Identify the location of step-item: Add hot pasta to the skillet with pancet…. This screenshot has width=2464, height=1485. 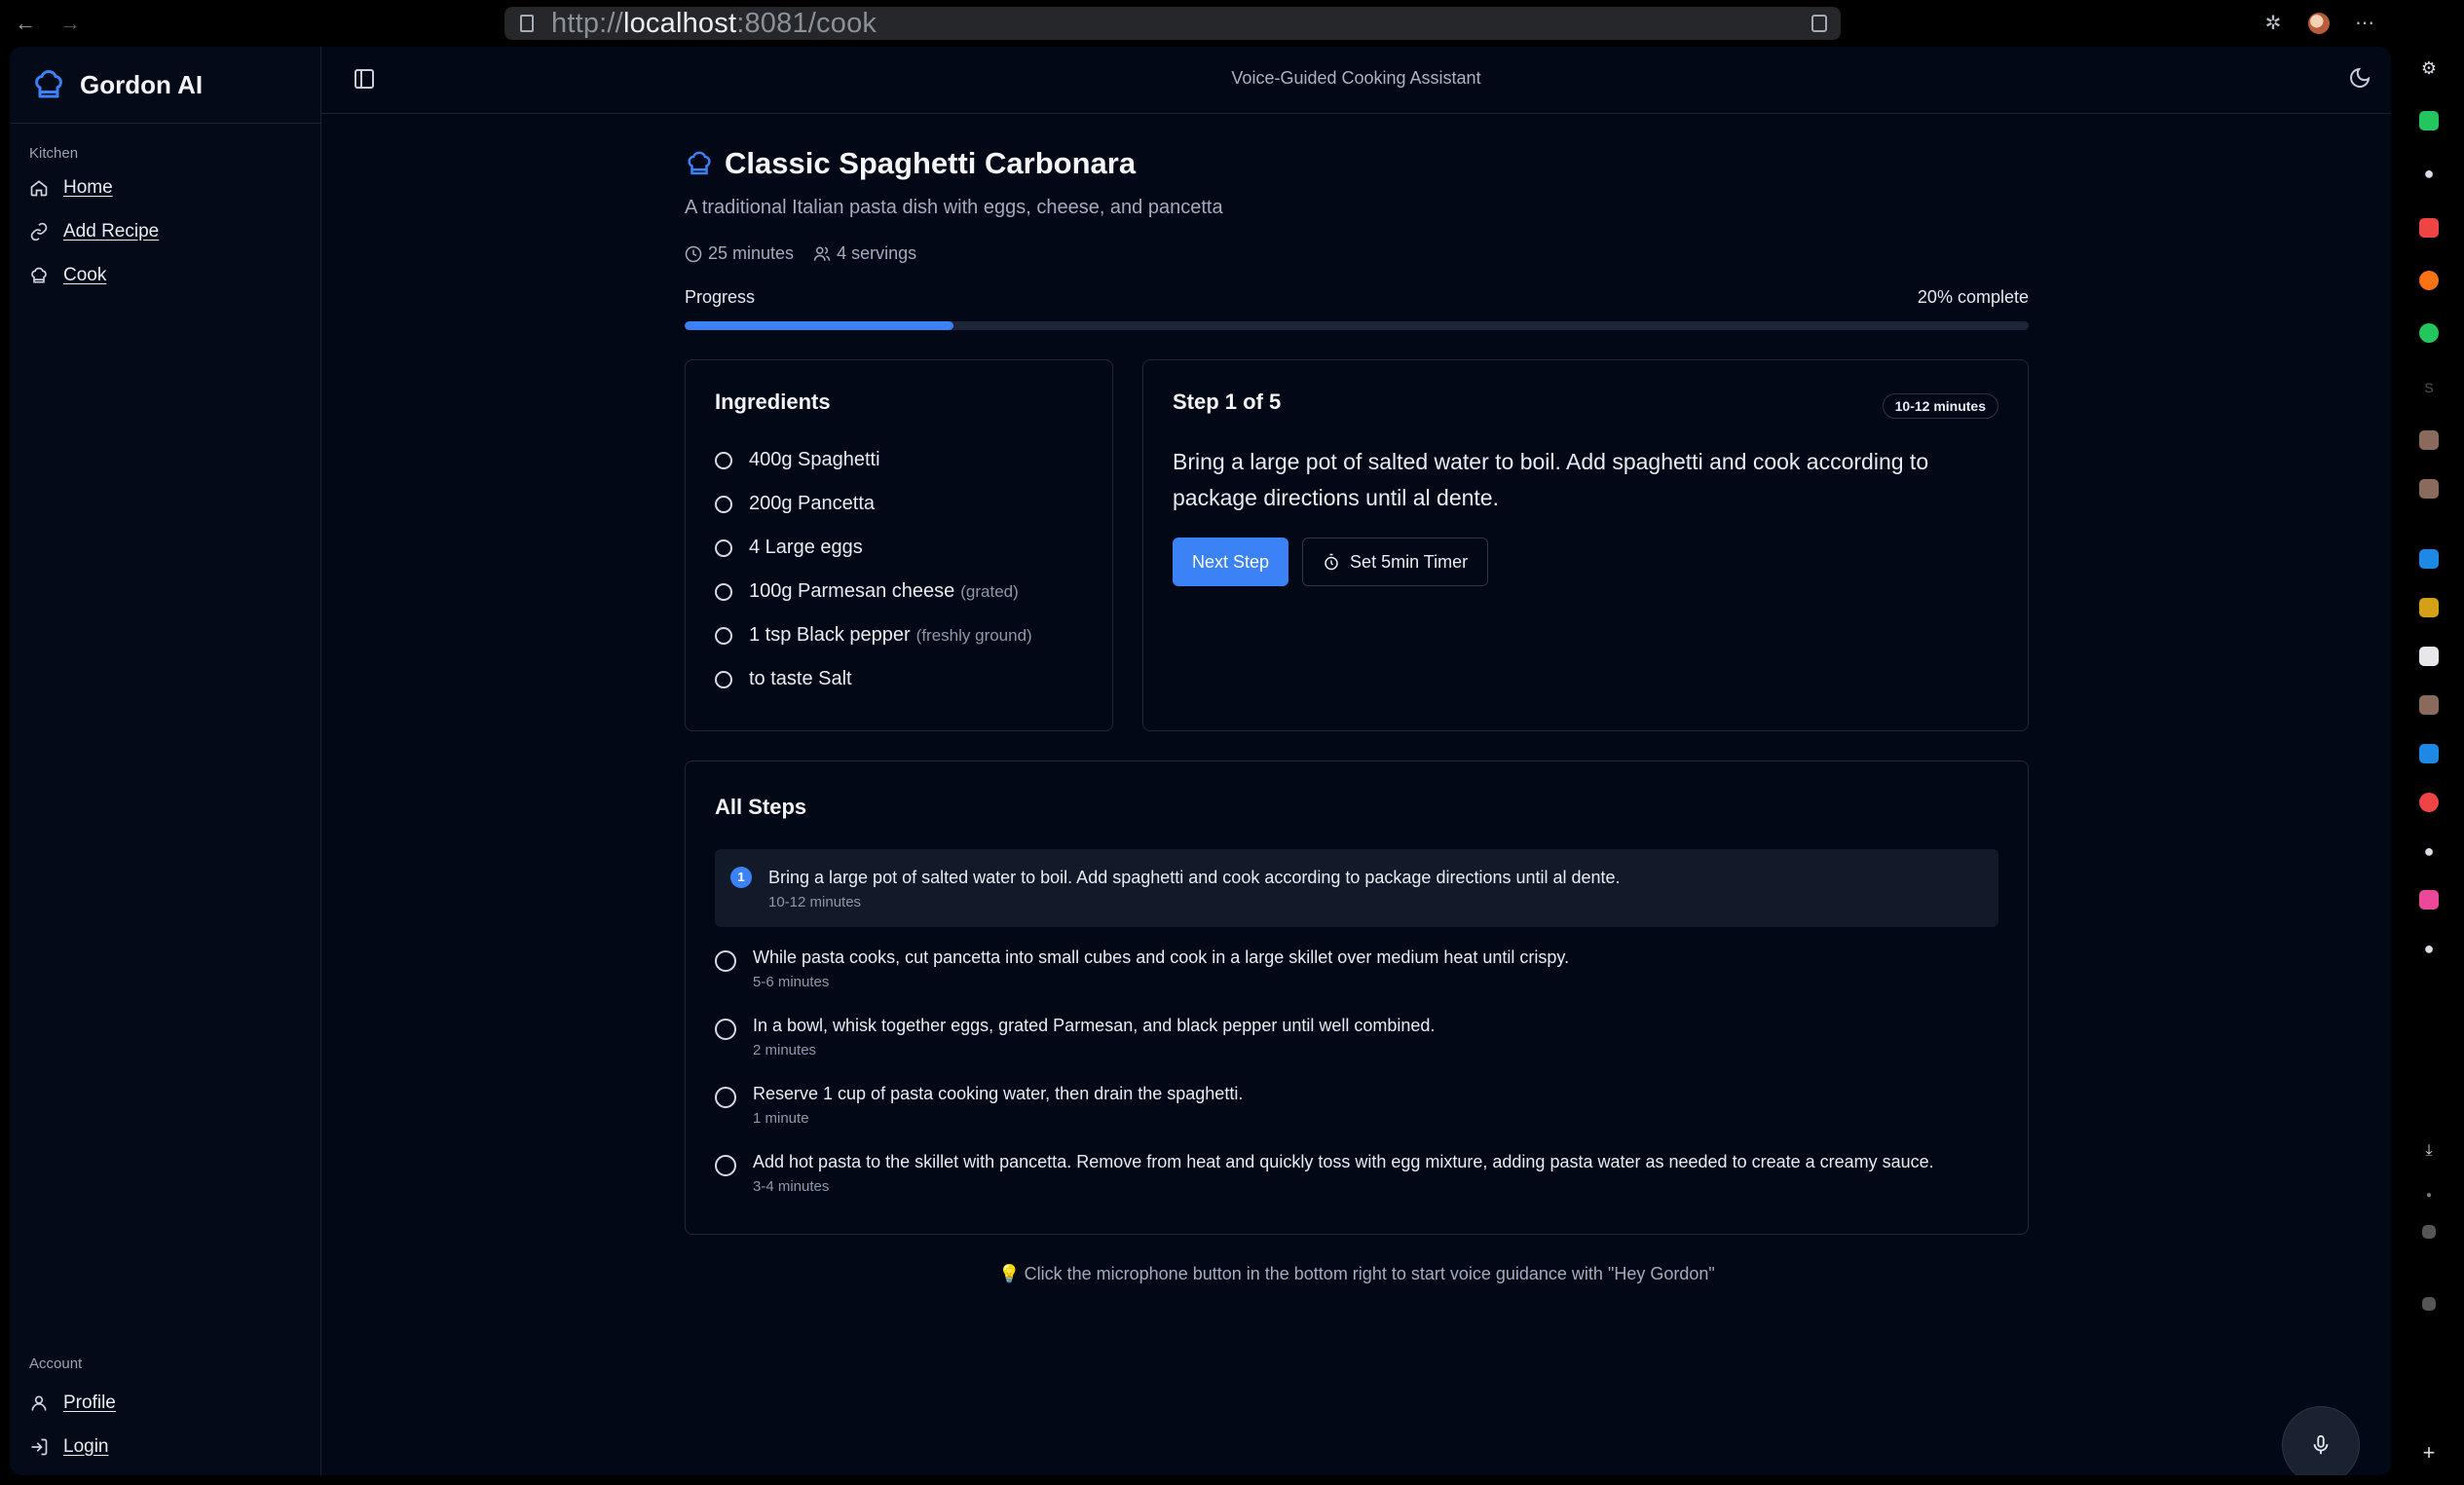
(1356, 1181).